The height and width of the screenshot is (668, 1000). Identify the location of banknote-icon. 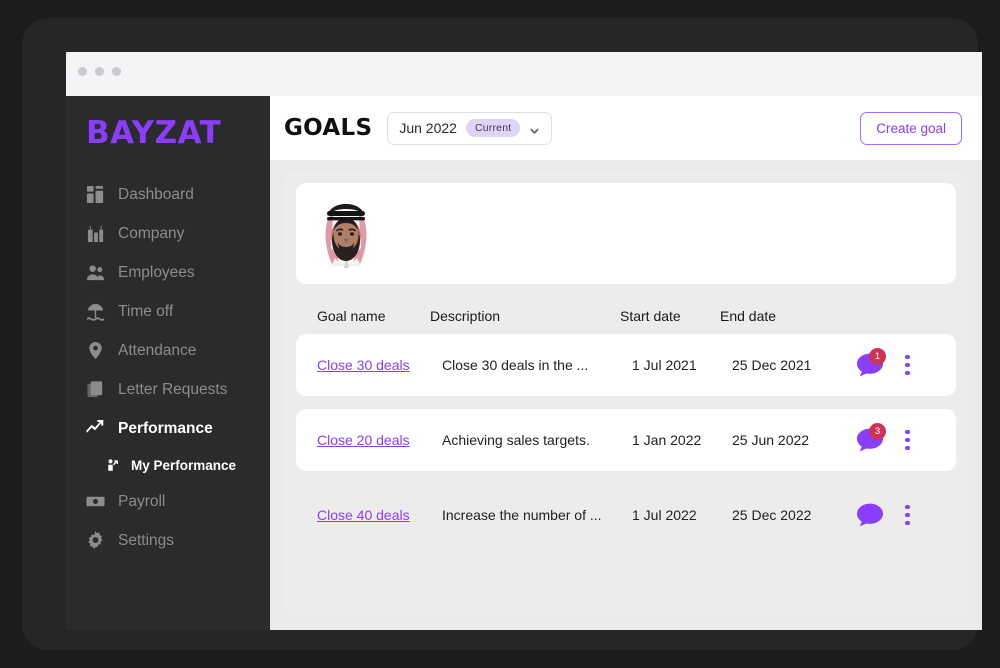
(95, 501).